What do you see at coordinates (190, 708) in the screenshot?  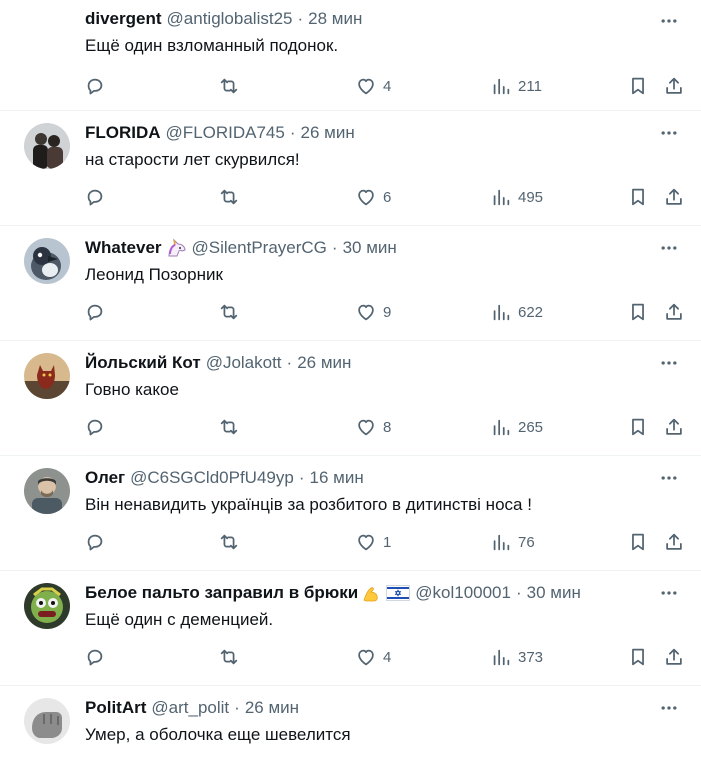 I see `author-handle: @art_polit` at bounding box center [190, 708].